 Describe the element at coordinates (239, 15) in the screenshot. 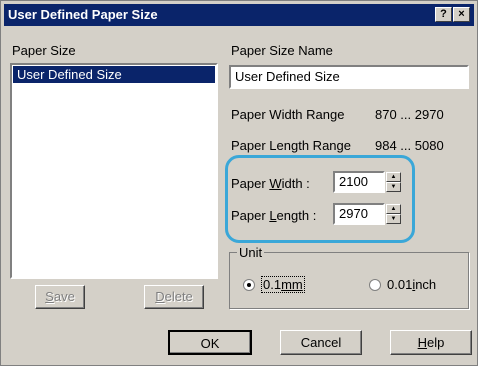

I see `title-bar: User Defined Paper Size ? ×` at that location.